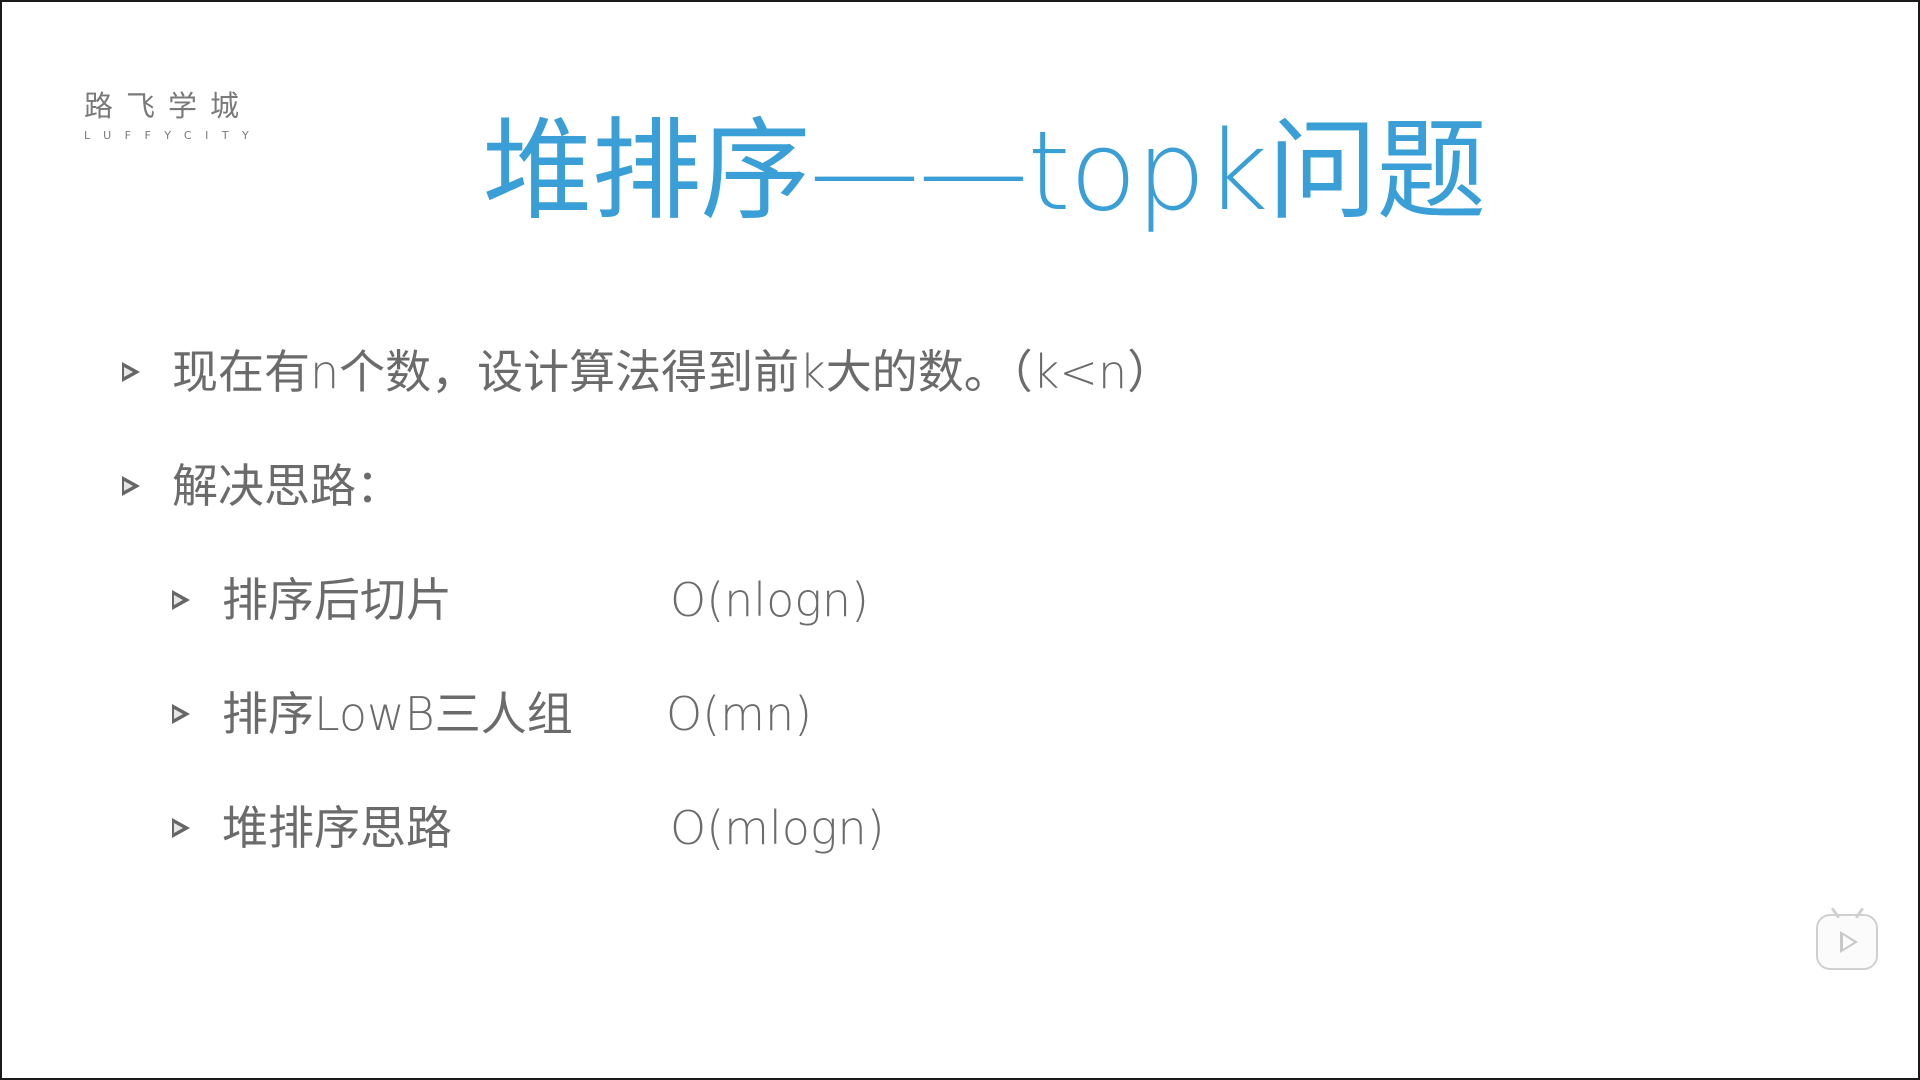  I want to click on slide-title: 堆排序——topk问题, so click(984, 171).